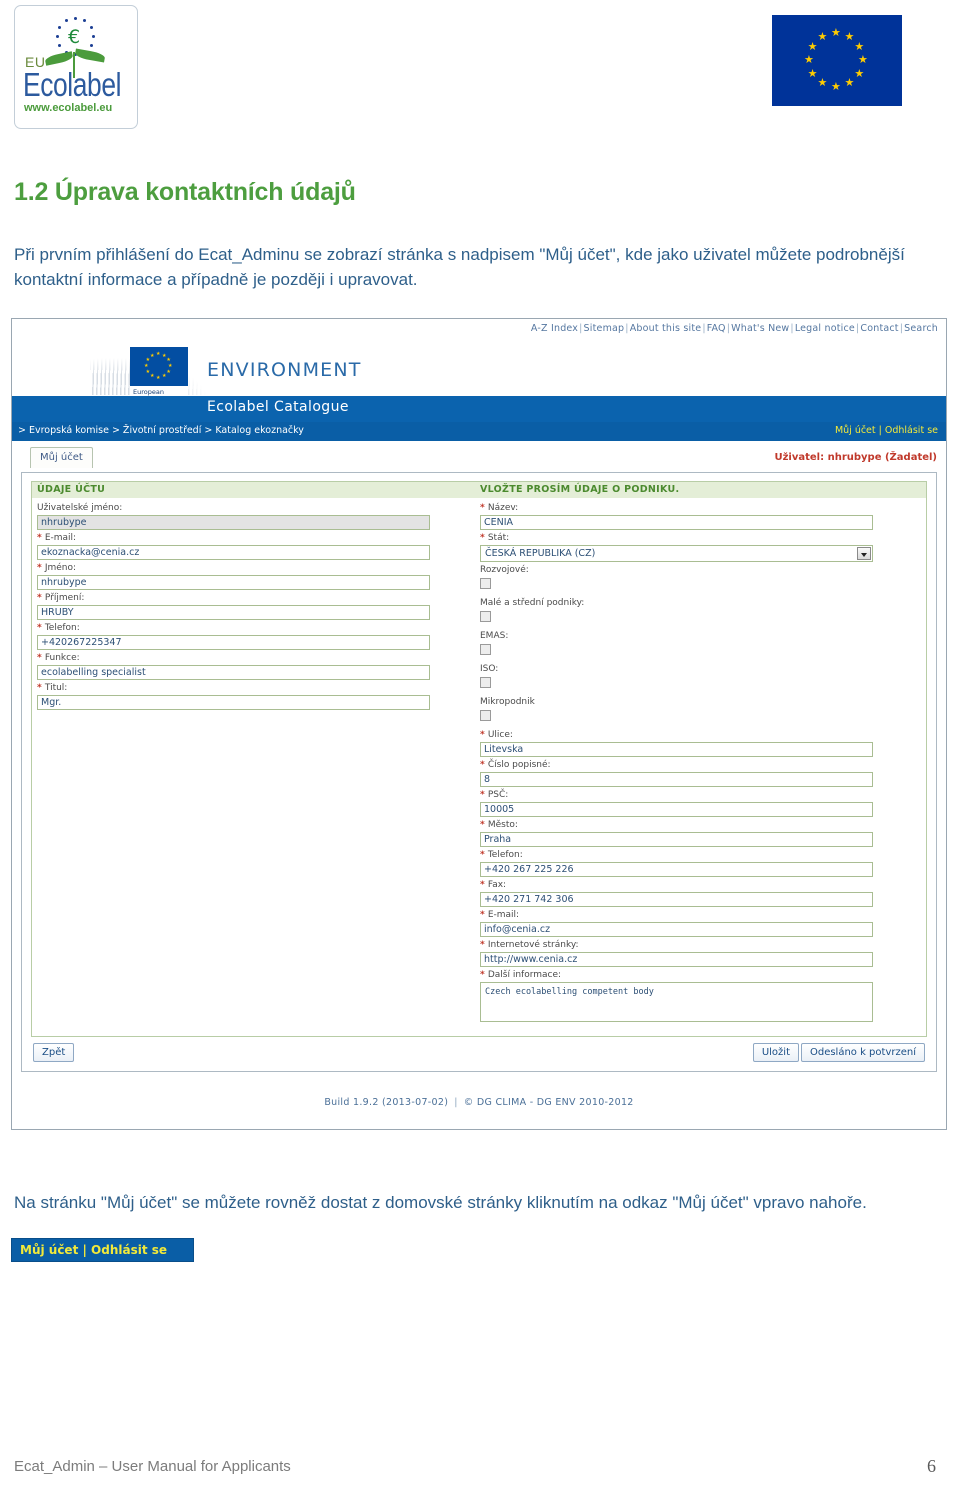 The image size is (960, 1499). I want to click on site-subtitle: Ecolabel Catalogue, so click(278, 407).